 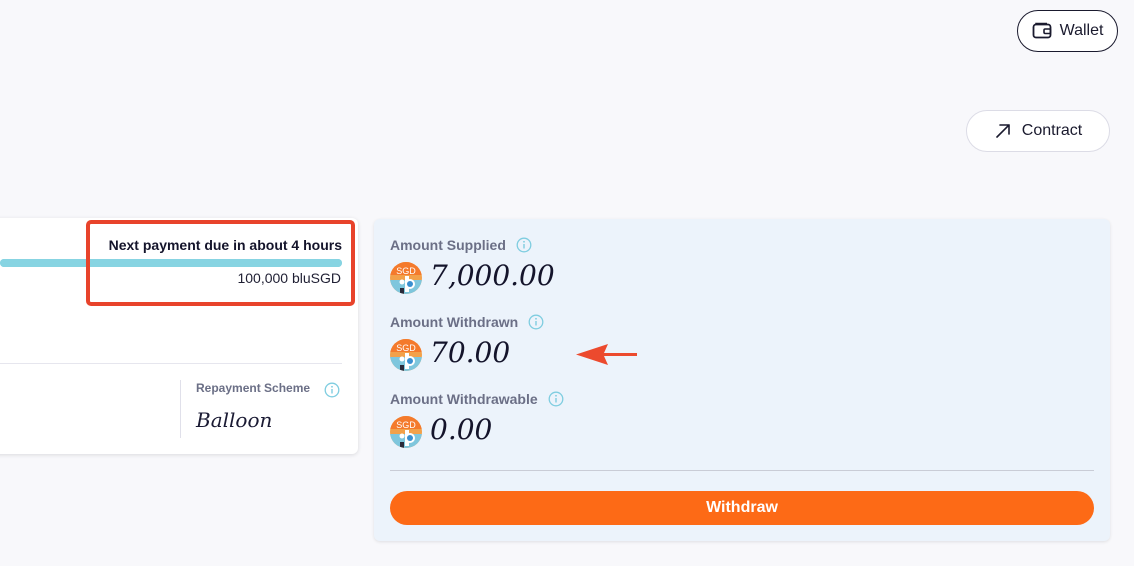 I want to click on amount-withdrawable-value: 0.00, so click(x=461, y=429).